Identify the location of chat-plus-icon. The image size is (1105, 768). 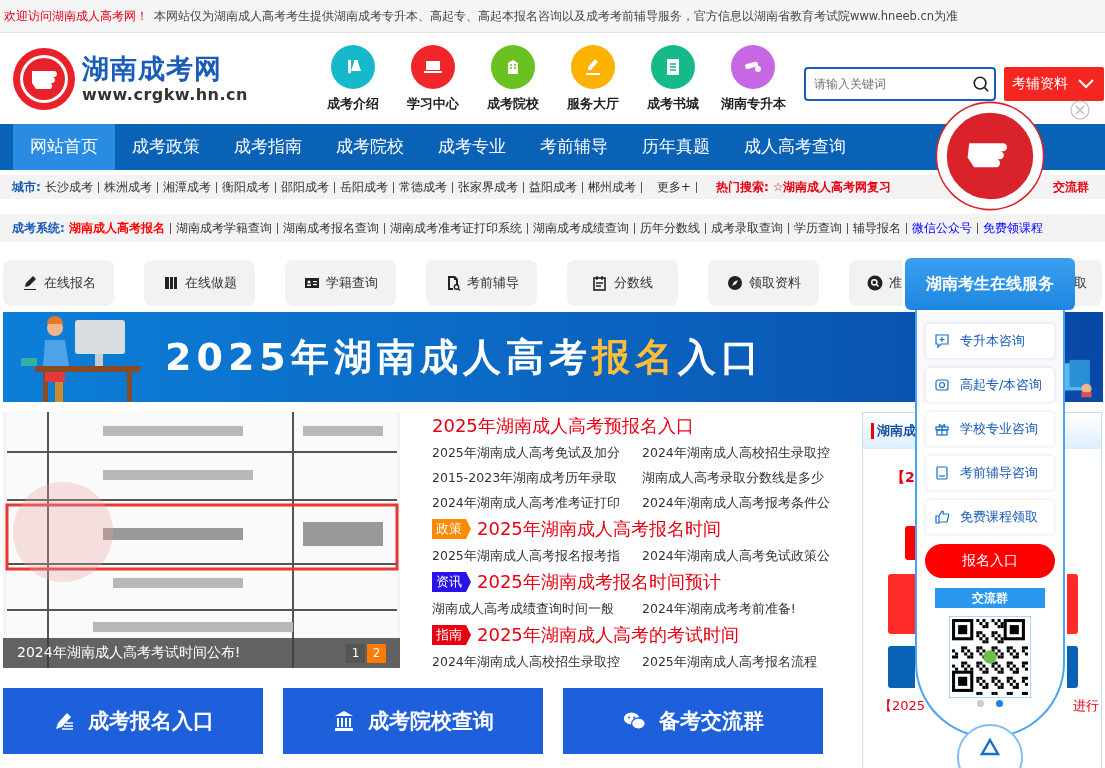
(942, 341).